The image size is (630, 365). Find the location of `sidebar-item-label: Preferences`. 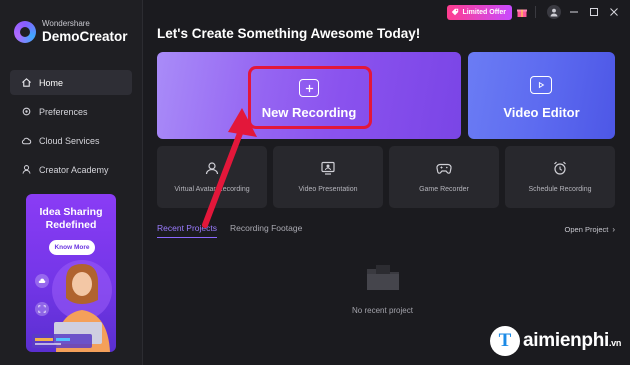

sidebar-item-label: Preferences is located at coordinates (63, 111).